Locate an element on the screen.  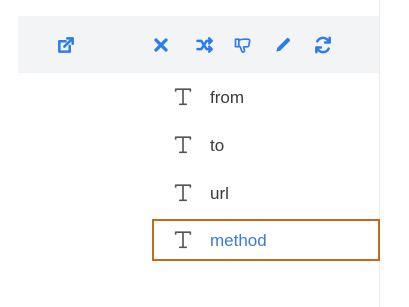
field-label: method is located at coordinates (238, 240).